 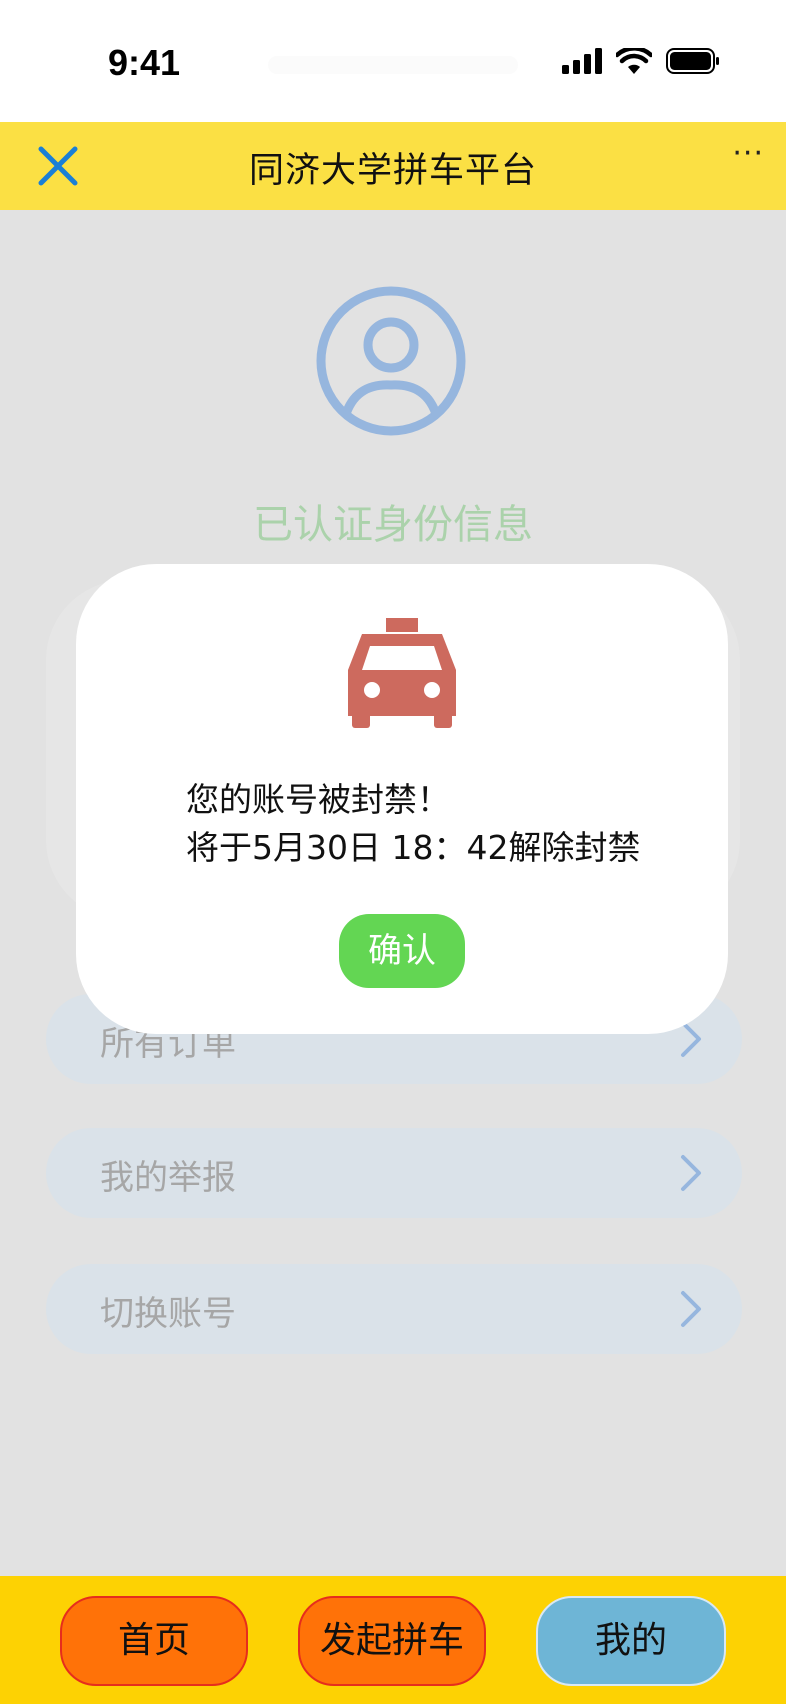 I want to click on nav-home-button: 首页, so click(x=154, y=1641).